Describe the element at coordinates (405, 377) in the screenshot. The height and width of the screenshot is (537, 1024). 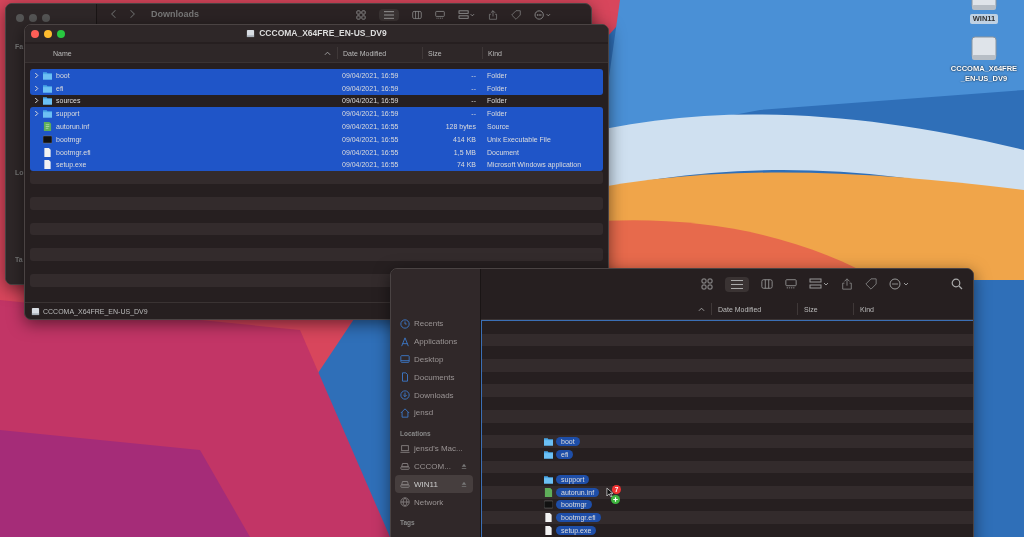
I see `document-icon` at that location.